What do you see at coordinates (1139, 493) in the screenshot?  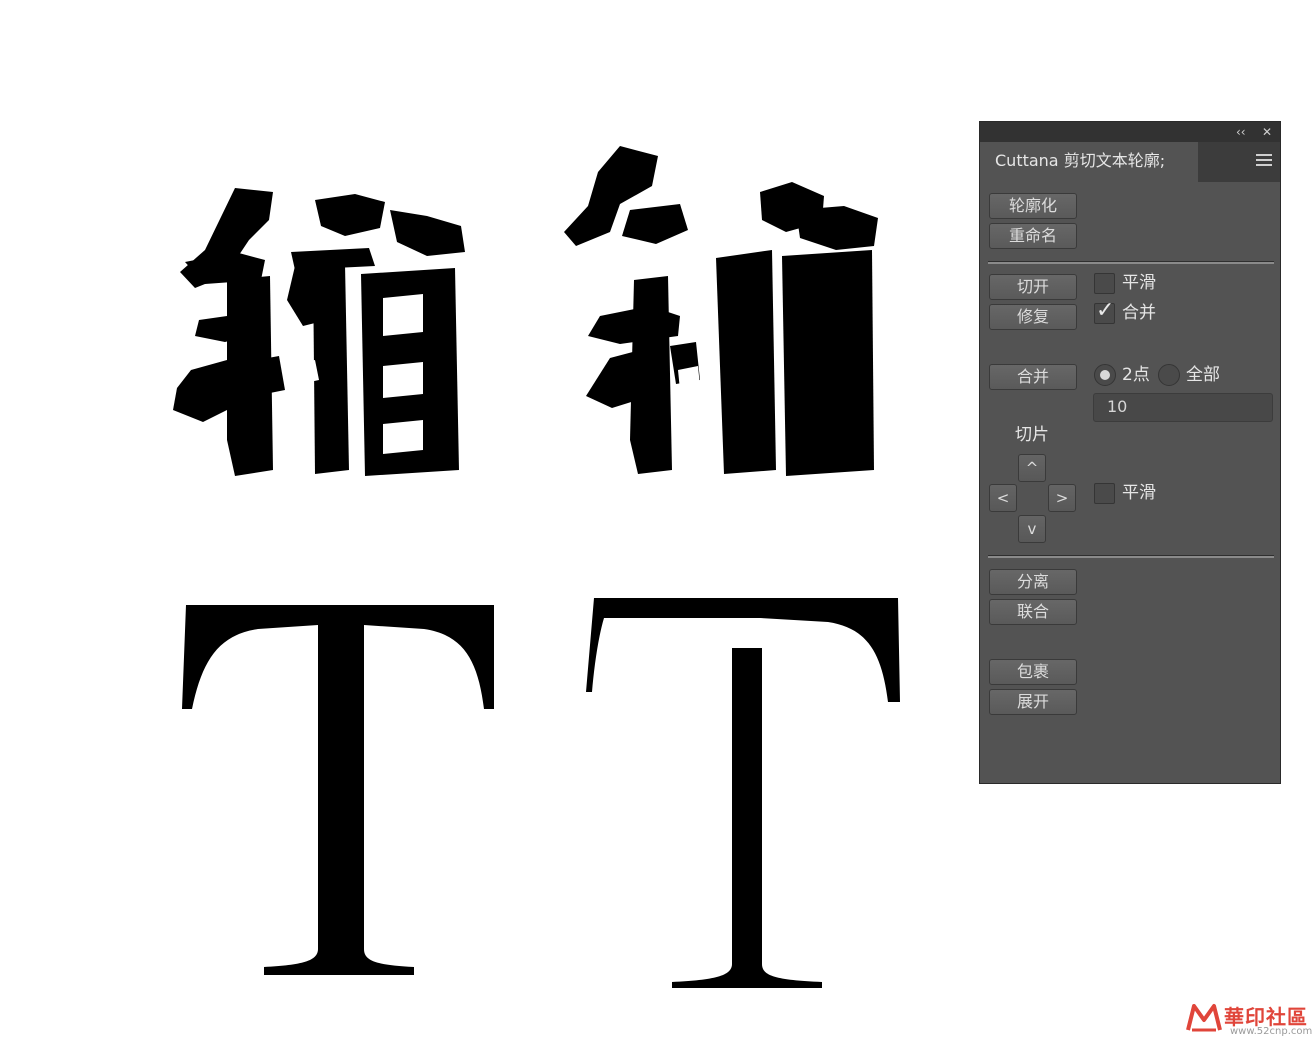 I see `smooth-label-2: 平滑` at bounding box center [1139, 493].